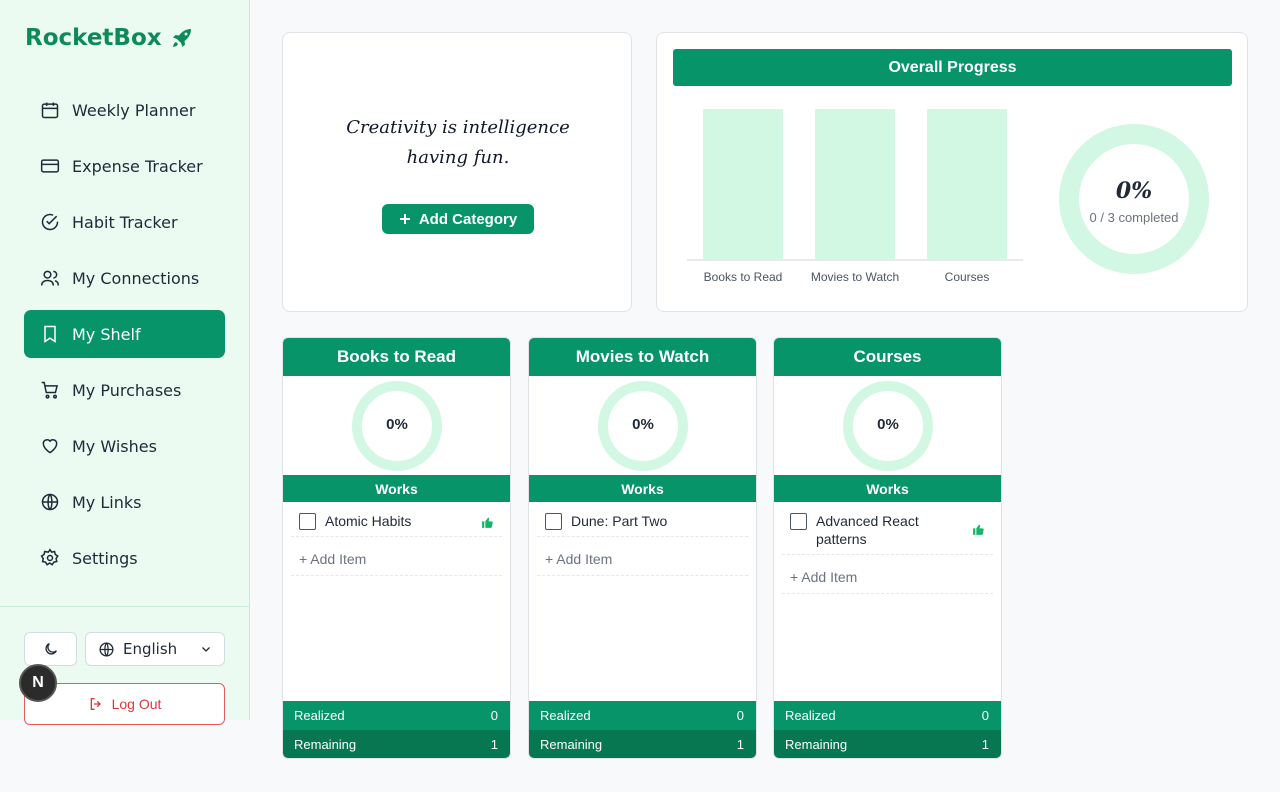 This screenshot has width=1280, height=792. I want to click on theme-toggle-button, so click(50, 649).